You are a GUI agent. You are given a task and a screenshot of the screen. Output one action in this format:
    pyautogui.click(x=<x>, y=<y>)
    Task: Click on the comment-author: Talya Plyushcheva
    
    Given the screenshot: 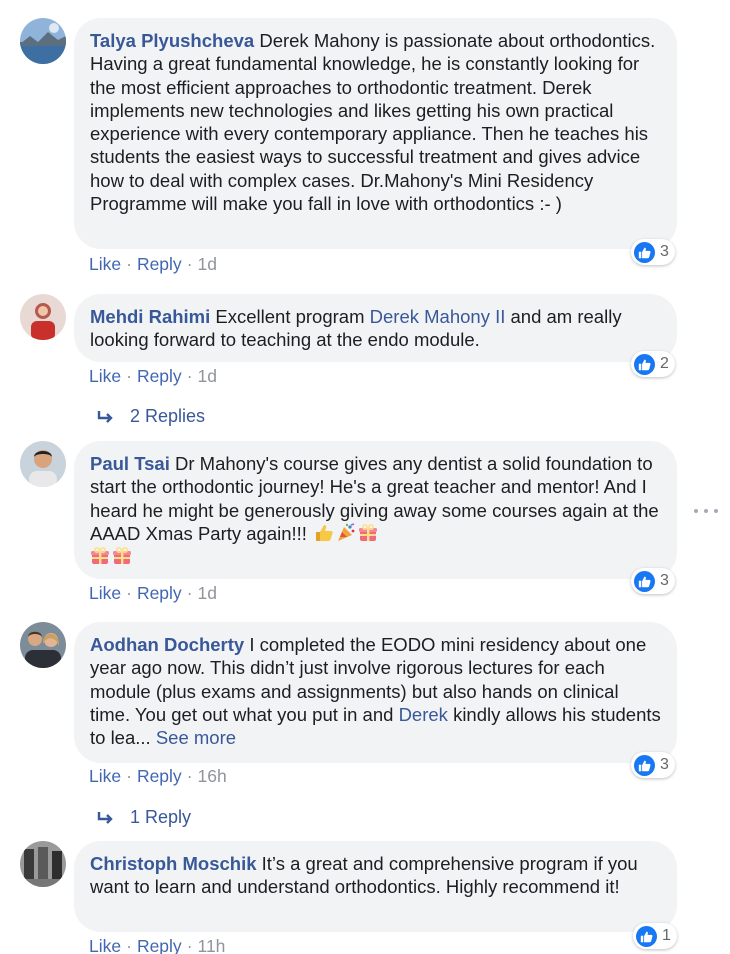 What is the action you would take?
    pyautogui.click(x=172, y=40)
    